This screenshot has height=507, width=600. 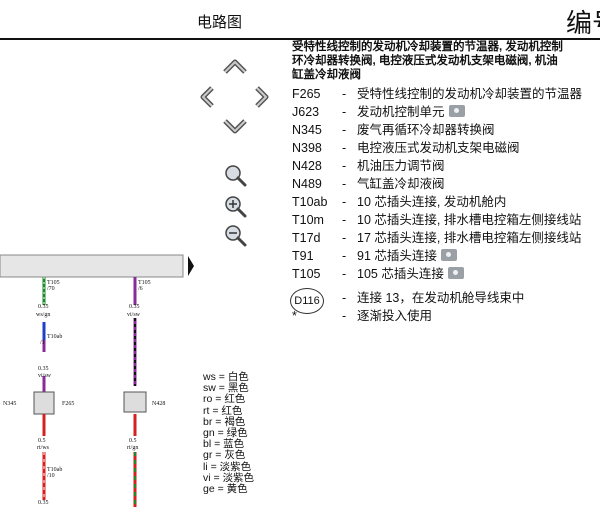 I want to click on color-name: 灰色, so click(x=235, y=455).